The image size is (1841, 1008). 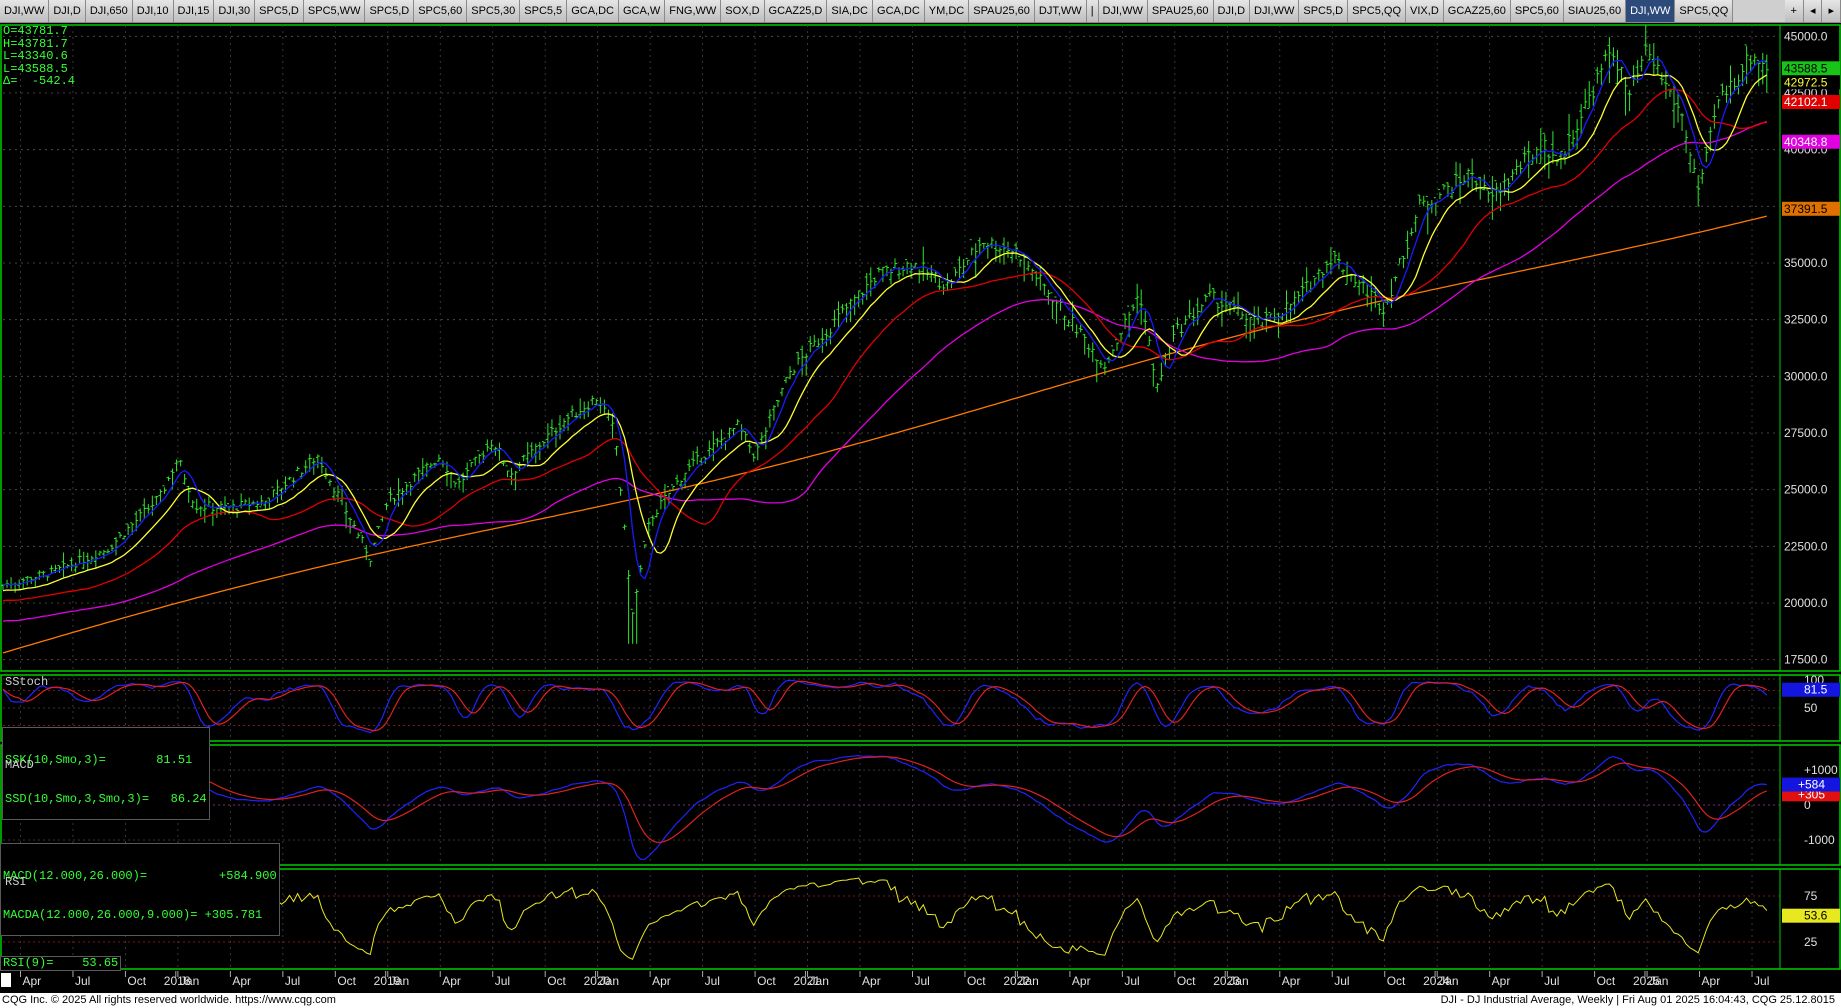 I want to click on sstoch-scale-label: 50, so click(x=1811, y=708).